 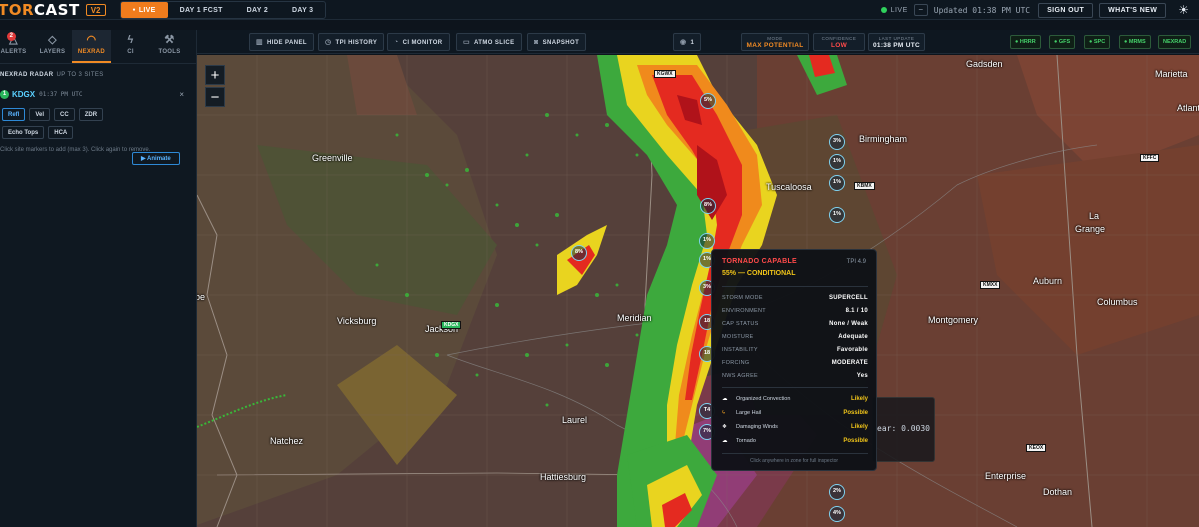 I want to click on tpi-marker: 5%, so click(x=708, y=101).